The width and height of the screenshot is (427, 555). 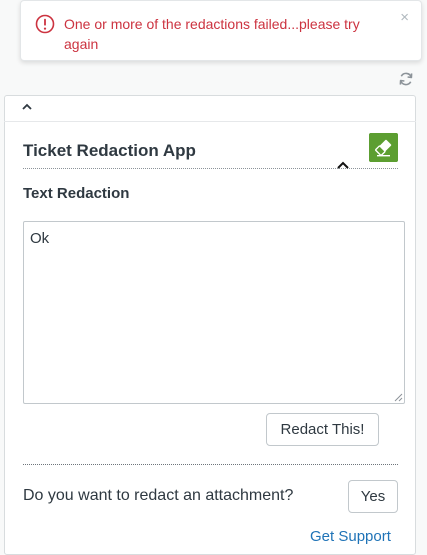 I want to click on get-support-link: Get Support, so click(x=350, y=536).